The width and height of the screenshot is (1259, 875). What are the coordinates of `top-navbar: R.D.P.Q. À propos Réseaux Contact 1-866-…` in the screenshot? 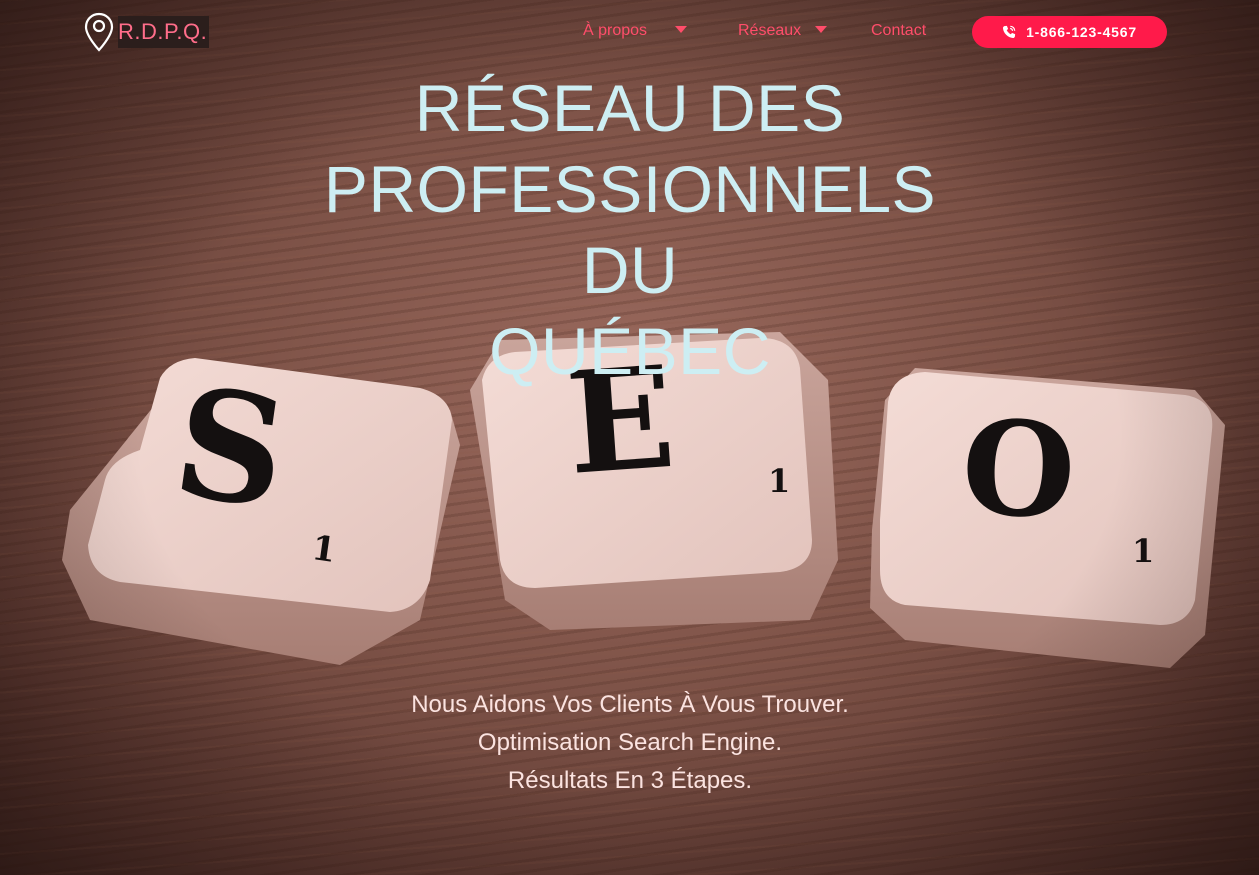 It's located at (629, 32).